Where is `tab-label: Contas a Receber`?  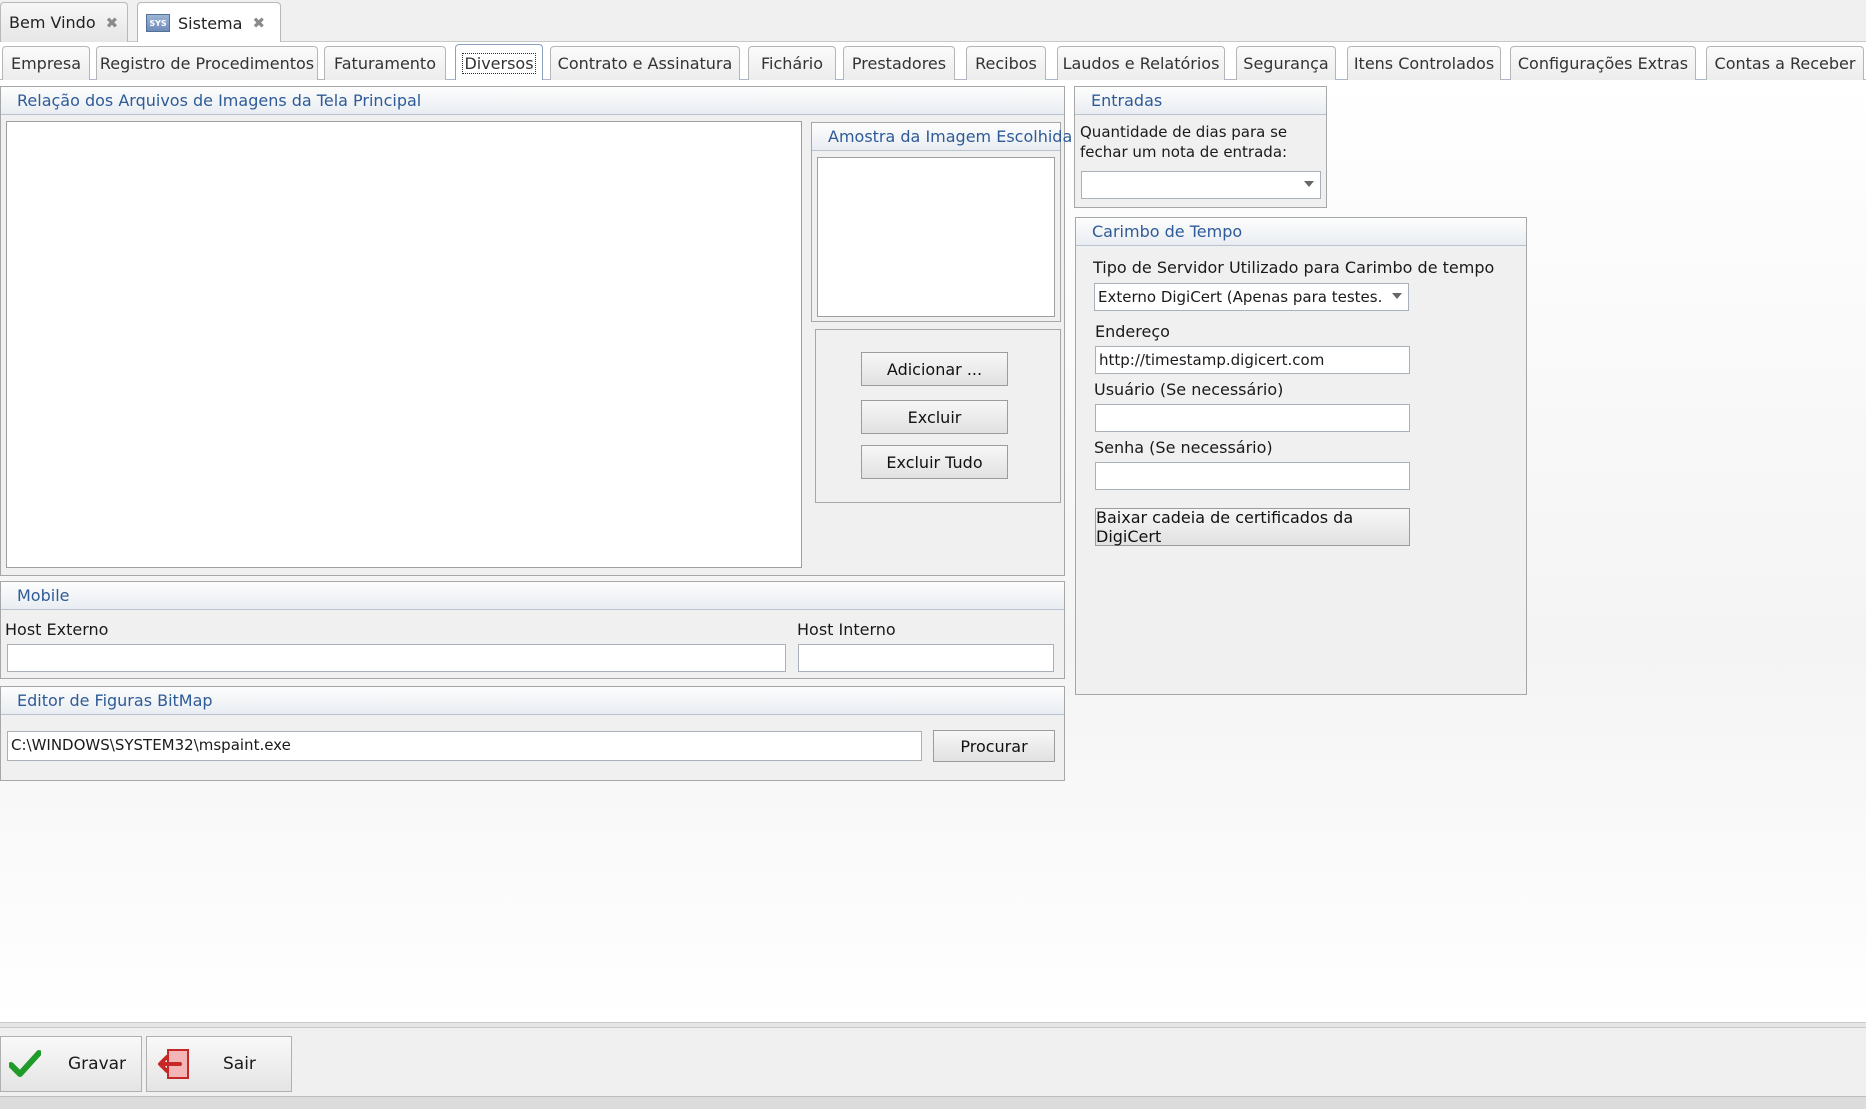
tab-label: Contas a Receber is located at coordinates (1785, 63).